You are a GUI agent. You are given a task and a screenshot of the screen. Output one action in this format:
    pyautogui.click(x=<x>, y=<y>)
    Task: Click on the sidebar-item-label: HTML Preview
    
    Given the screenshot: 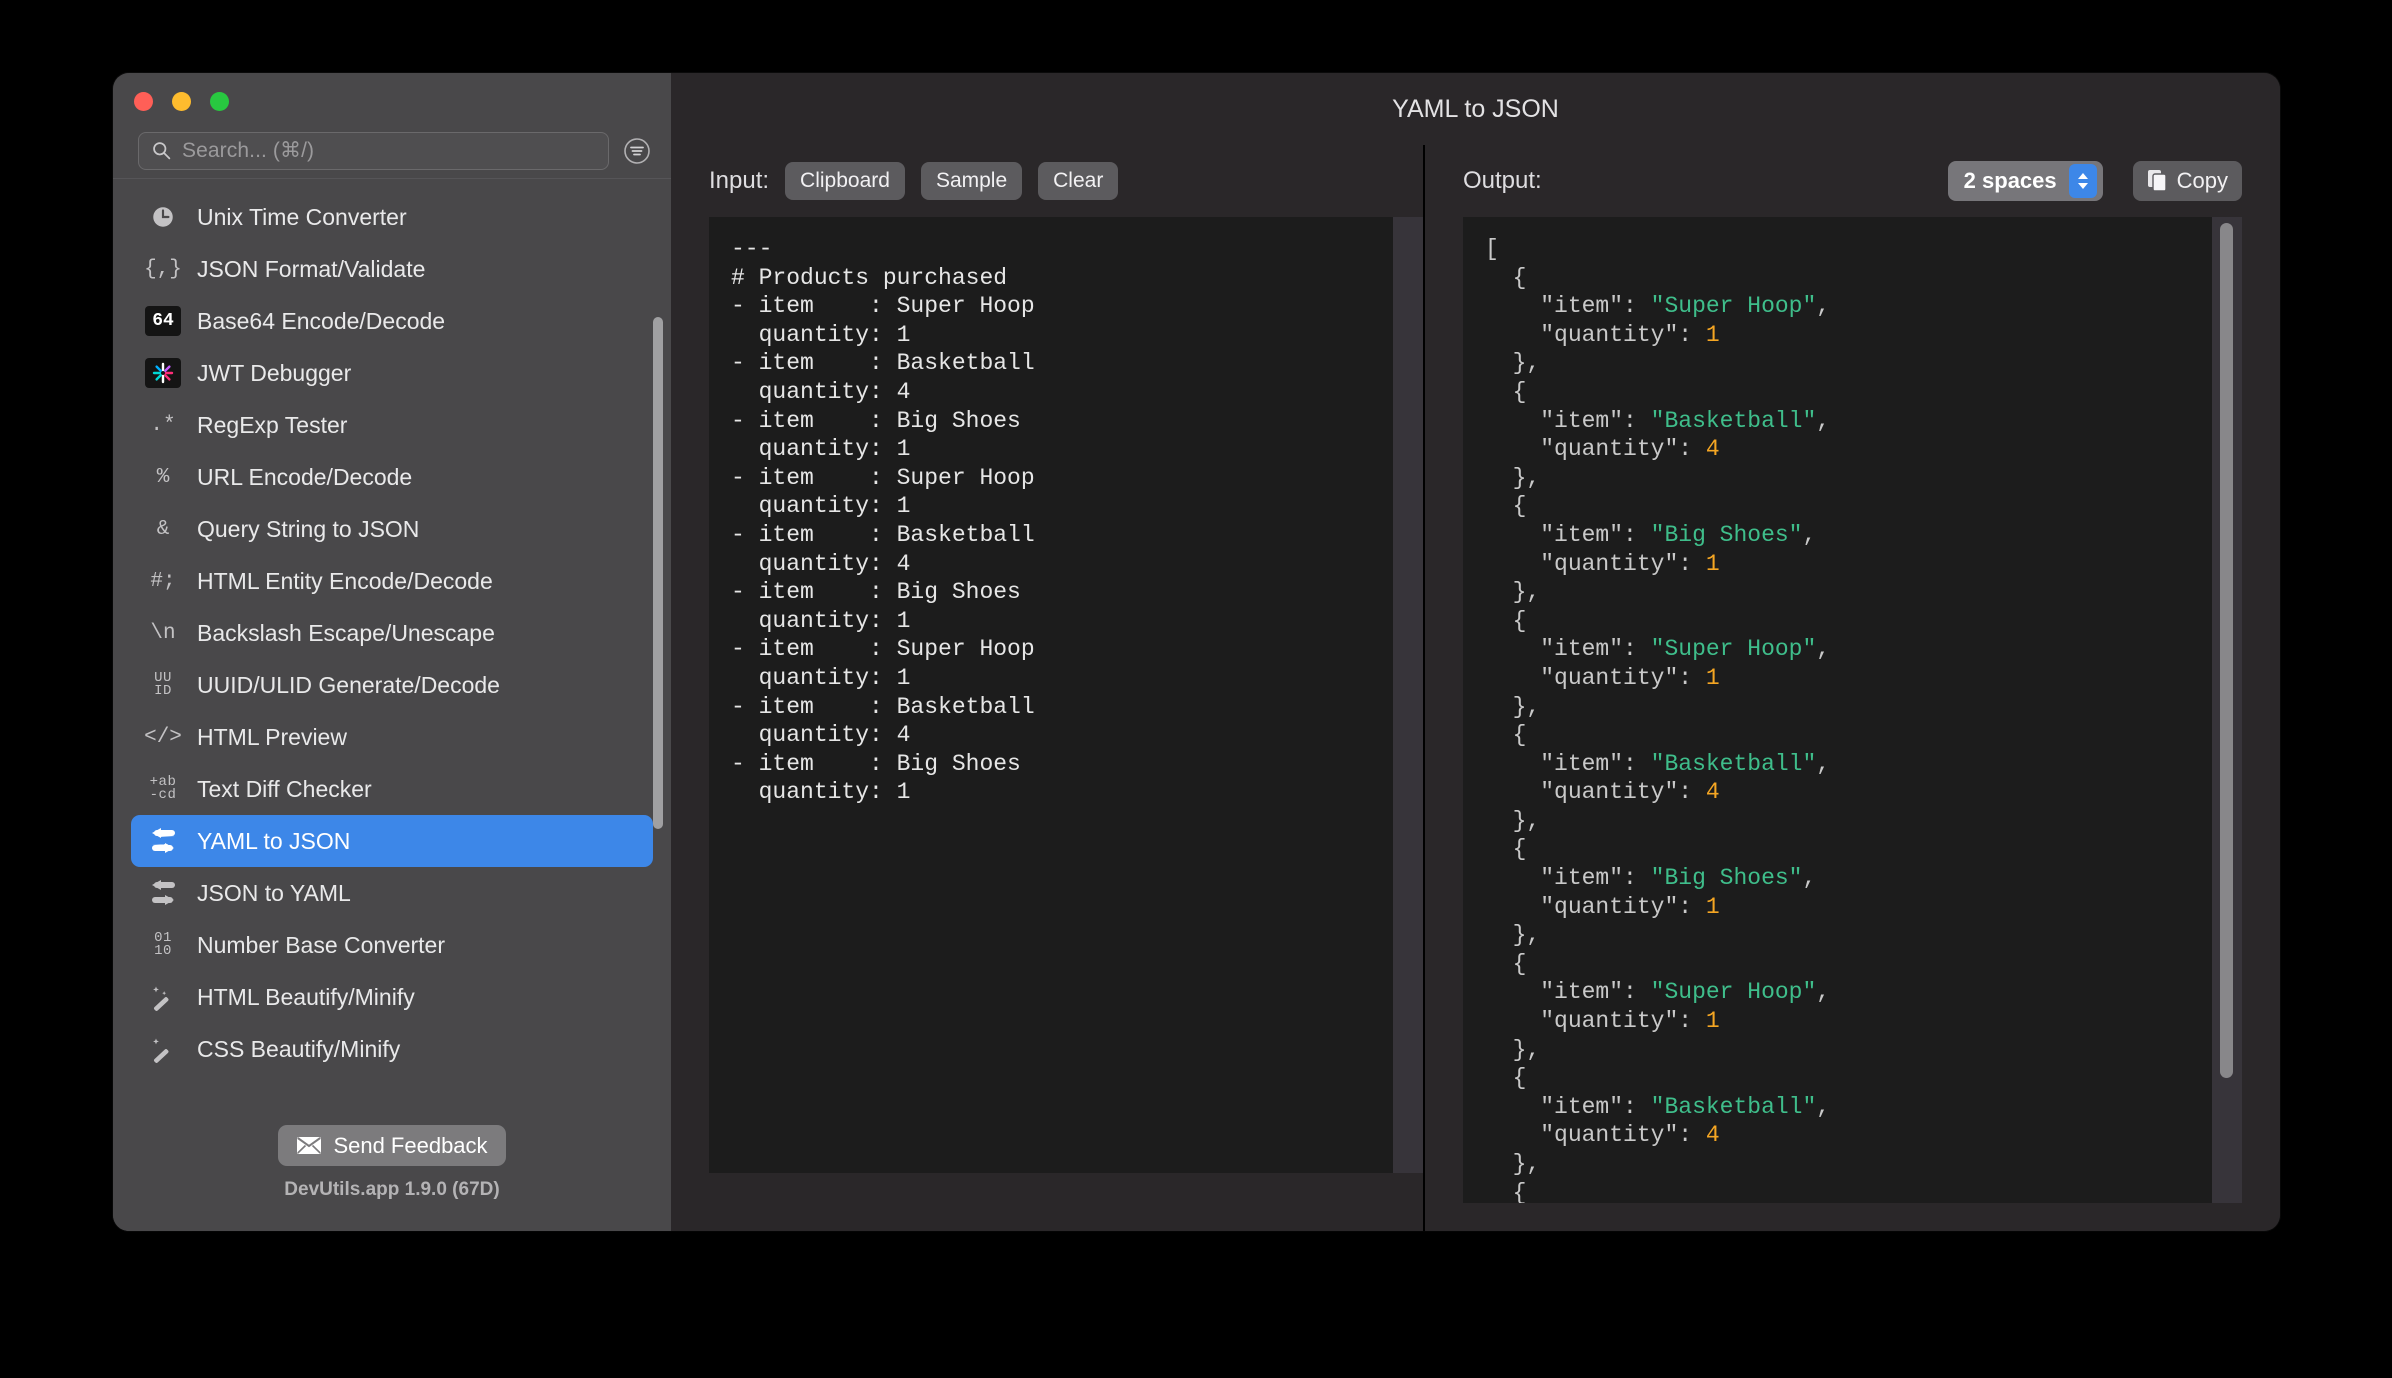 What is the action you would take?
    pyautogui.click(x=272, y=736)
    